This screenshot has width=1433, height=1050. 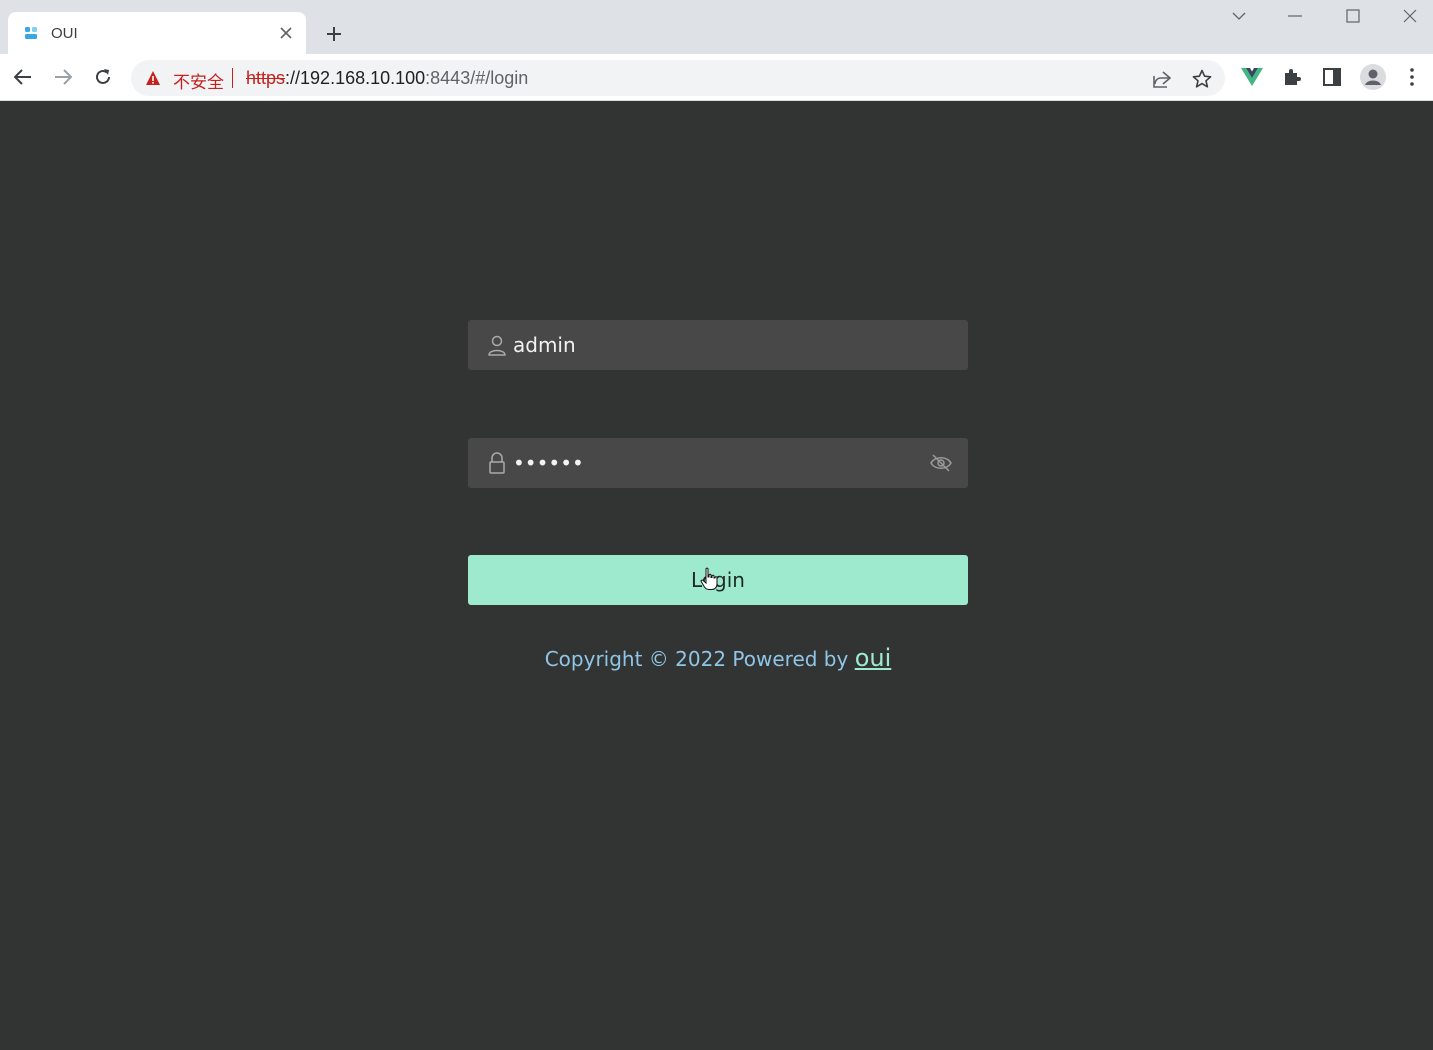 What do you see at coordinates (63, 77) in the screenshot?
I see `forward-arrow-icon` at bounding box center [63, 77].